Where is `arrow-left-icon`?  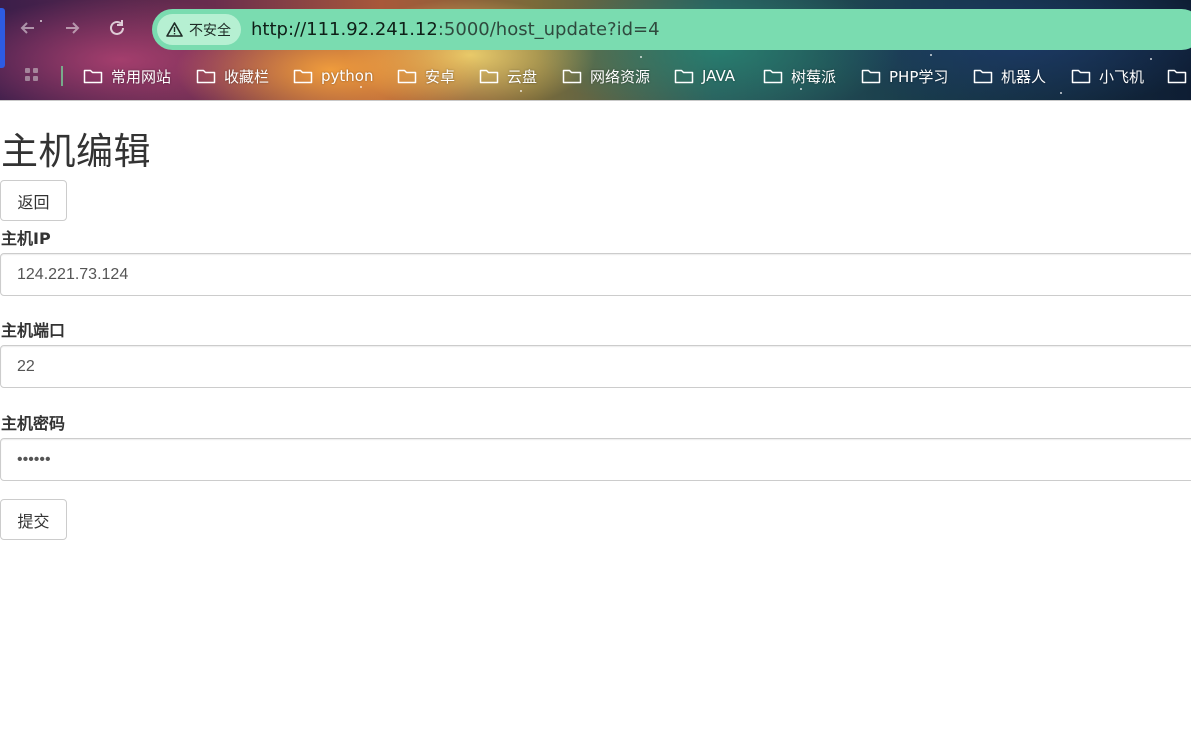
arrow-left-icon is located at coordinates (27, 28).